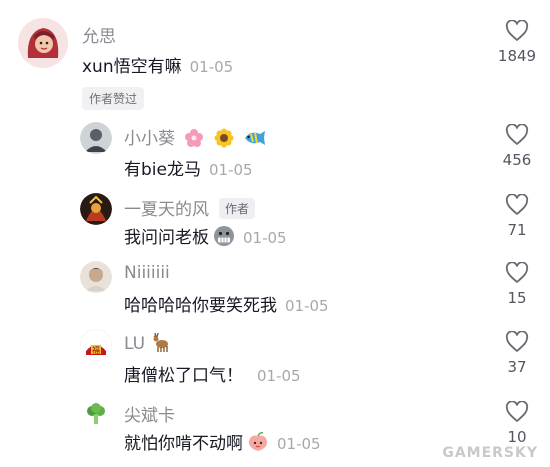  I want to click on username: 一夏天的风 作者, so click(190, 207).